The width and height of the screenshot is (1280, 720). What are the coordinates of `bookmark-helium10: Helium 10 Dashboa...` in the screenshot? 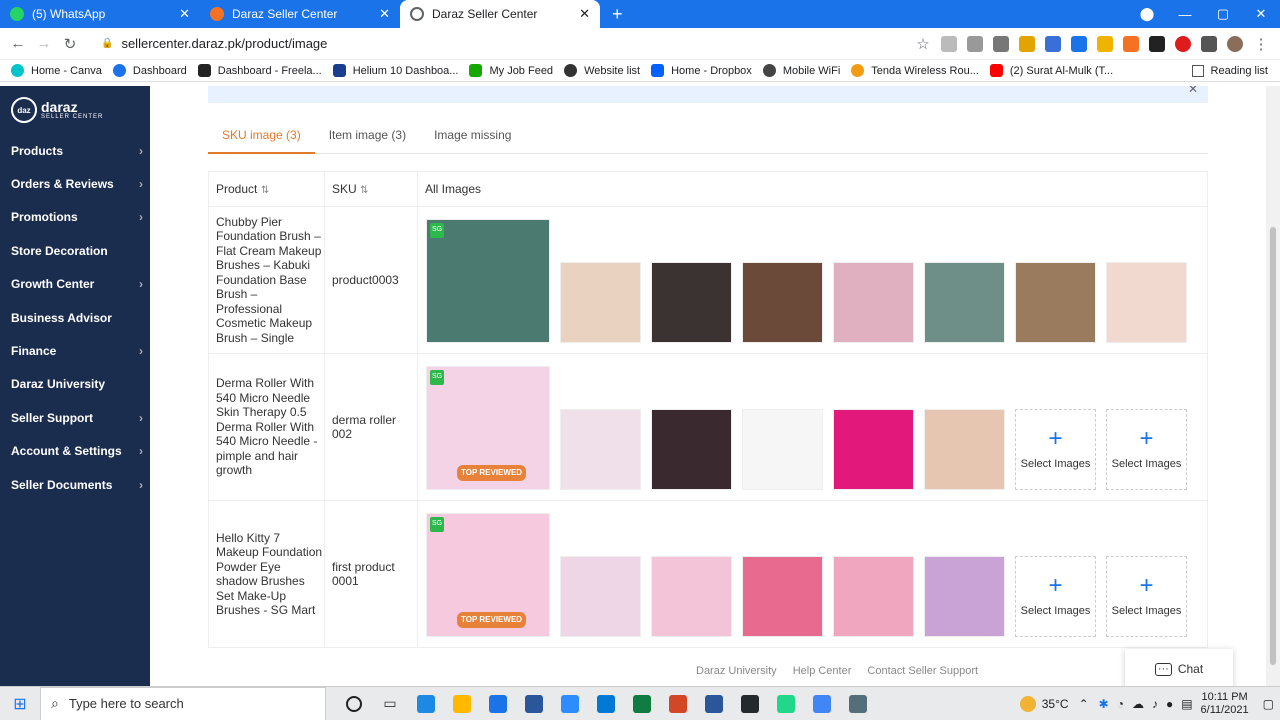 It's located at (395, 70).